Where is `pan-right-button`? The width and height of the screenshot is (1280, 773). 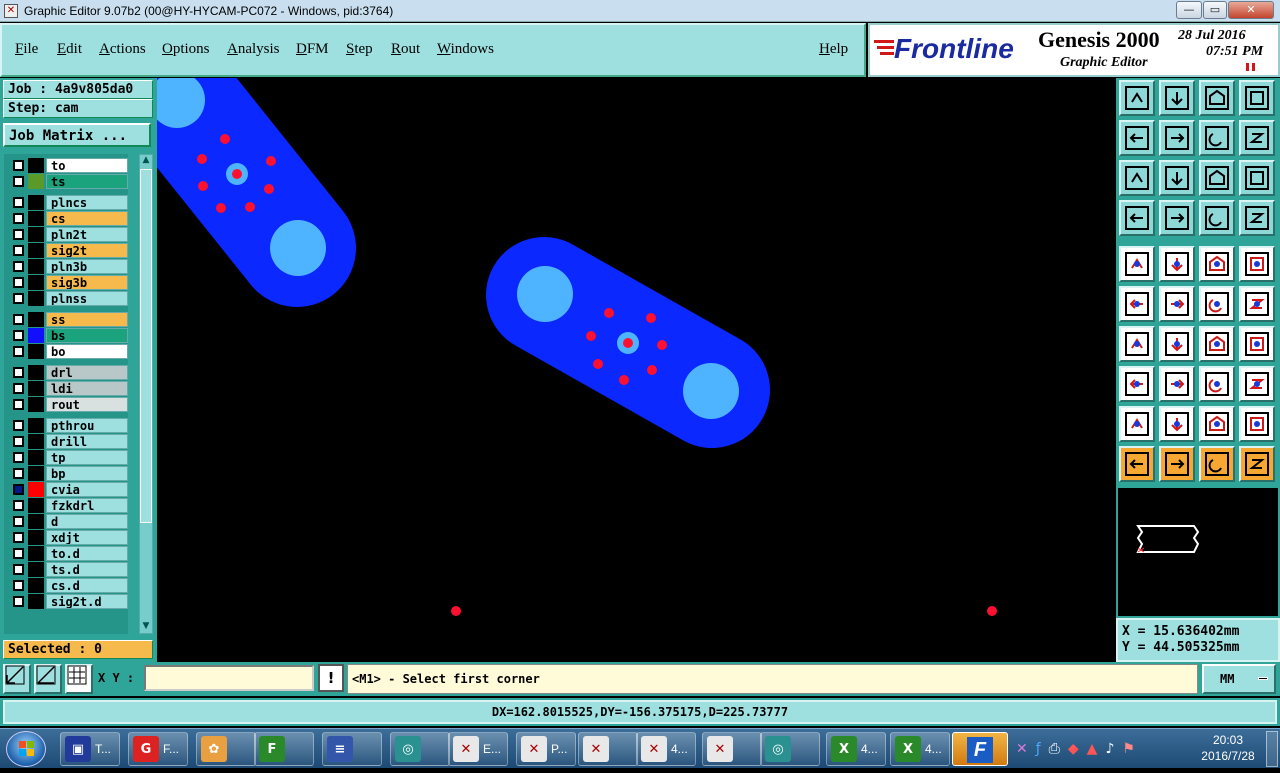 pan-right-button is located at coordinates (1177, 138).